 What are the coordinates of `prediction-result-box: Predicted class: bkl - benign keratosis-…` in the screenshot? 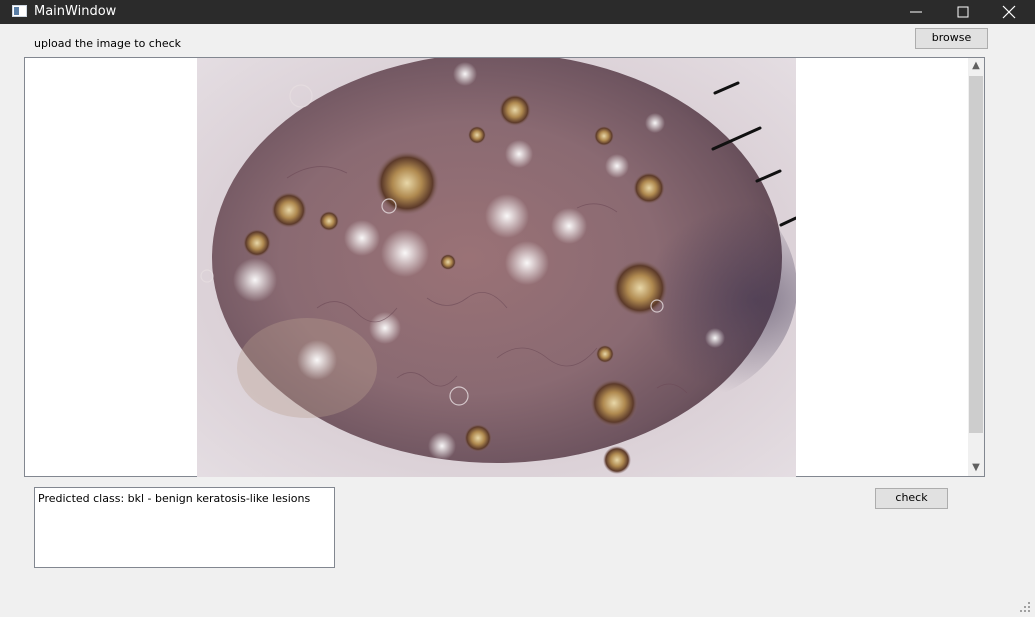 It's located at (184, 527).